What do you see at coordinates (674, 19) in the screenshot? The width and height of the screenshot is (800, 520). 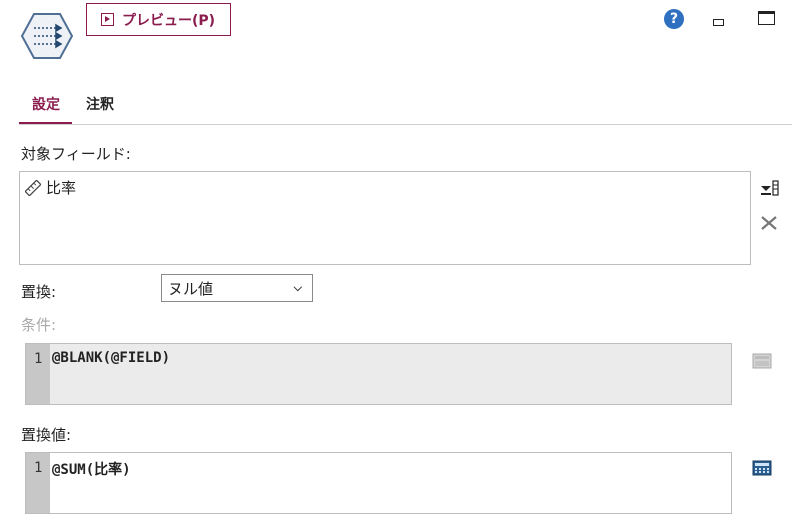 I see `help-icon: ?` at bounding box center [674, 19].